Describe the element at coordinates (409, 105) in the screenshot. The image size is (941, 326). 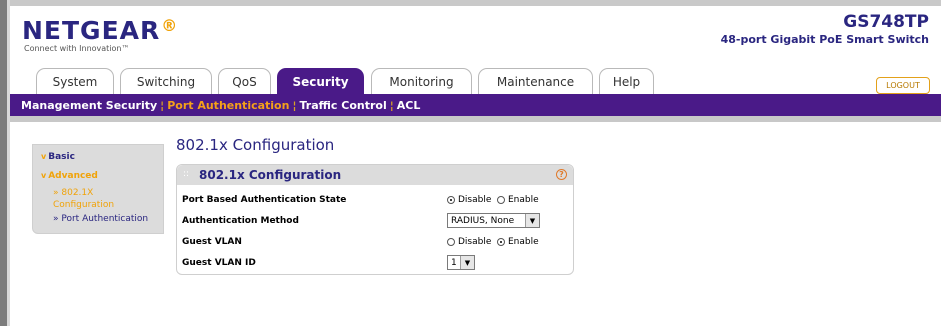
I see `subnav-acl: ACL` at that location.